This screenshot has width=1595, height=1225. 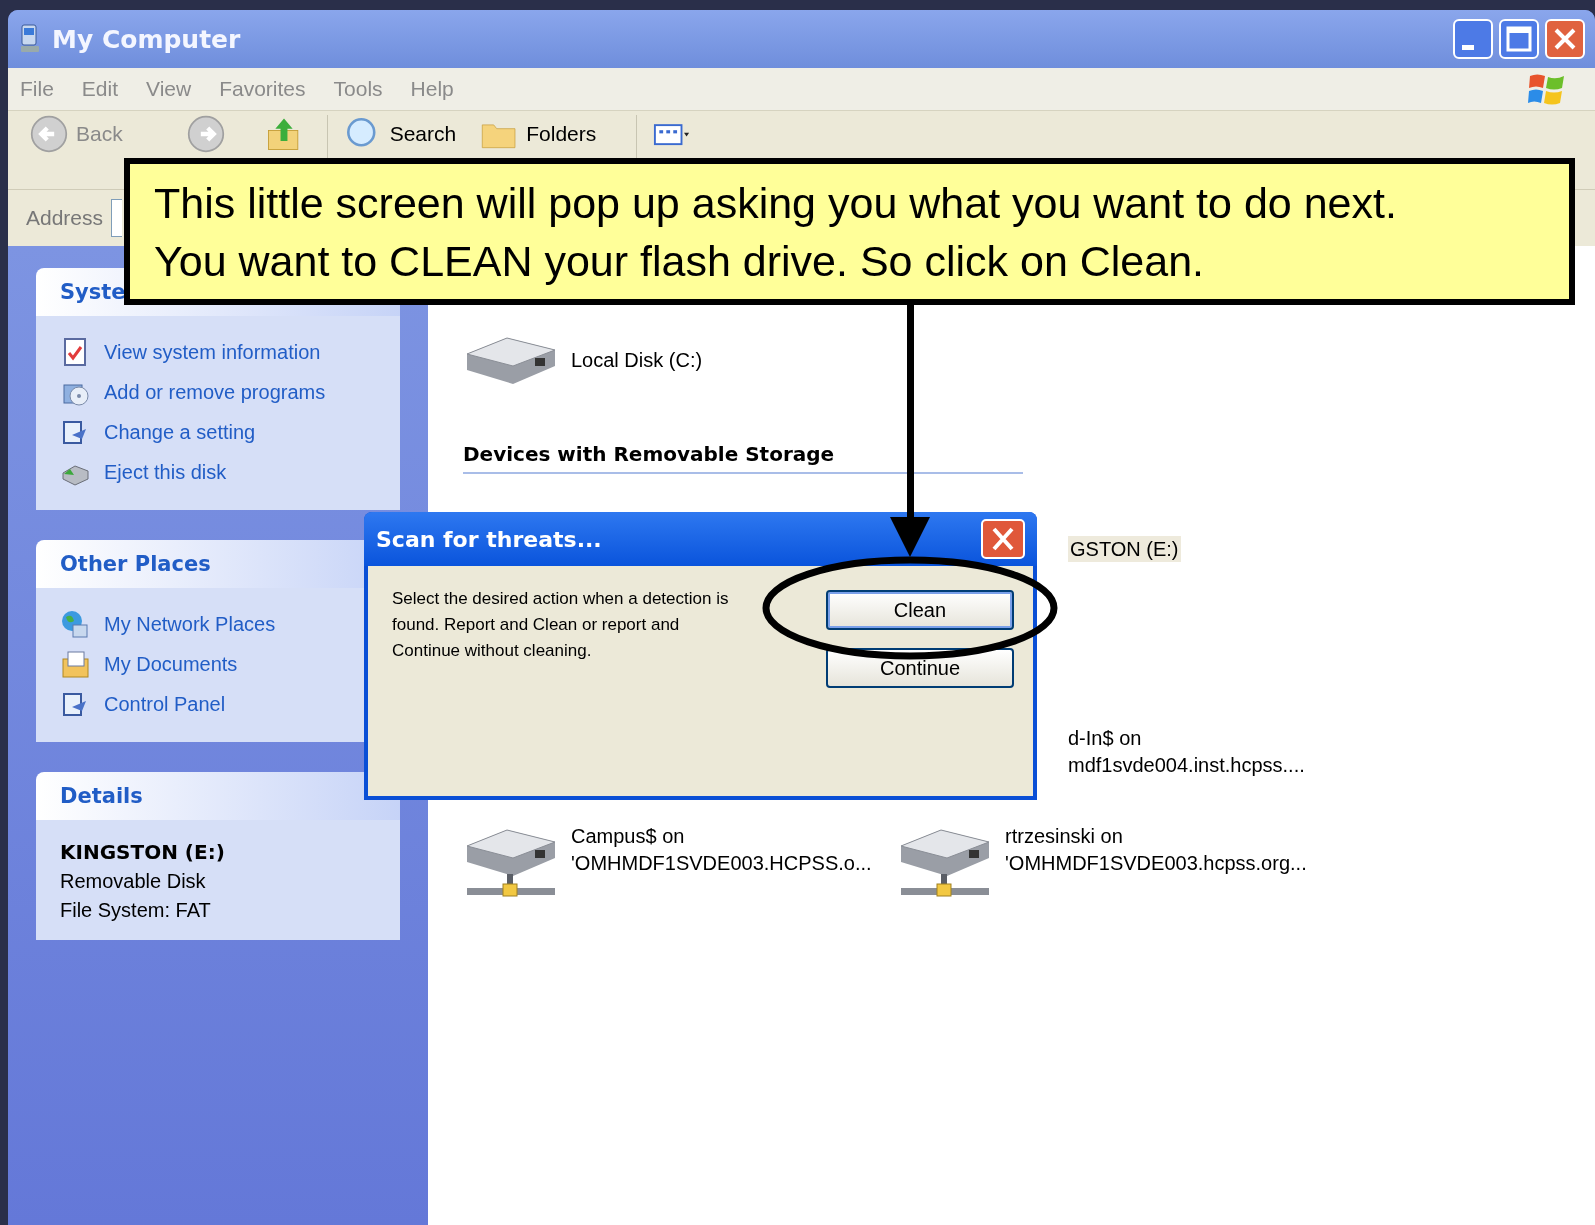 I want to click on address-label: Address, so click(x=65, y=218).